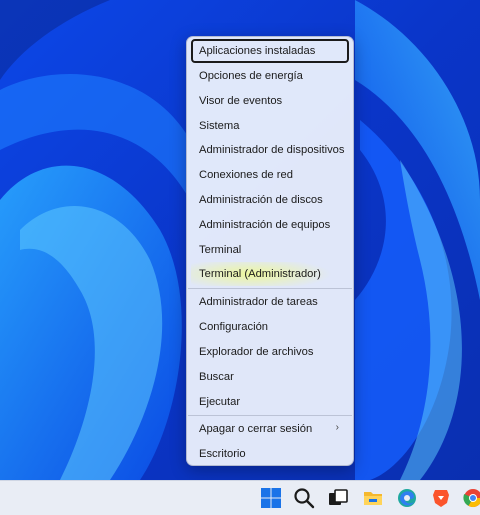  What do you see at coordinates (234, 327) in the screenshot?
I see `menu-item-label: Configuración` at bounding box center [234, 327].